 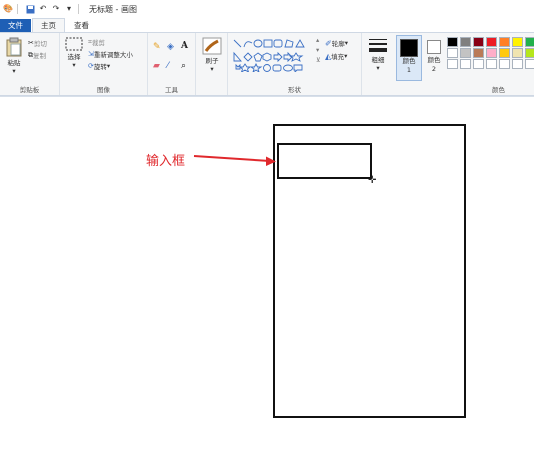 I want to click on annotation-label: 输入框, so click(x=166, y=161).